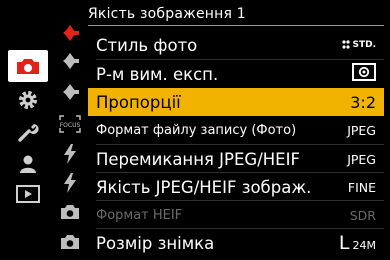 The width and height of the screenshot is (390, 260). I want to click on menu-item-label: Р-м вим. експ., so click(157, 74).